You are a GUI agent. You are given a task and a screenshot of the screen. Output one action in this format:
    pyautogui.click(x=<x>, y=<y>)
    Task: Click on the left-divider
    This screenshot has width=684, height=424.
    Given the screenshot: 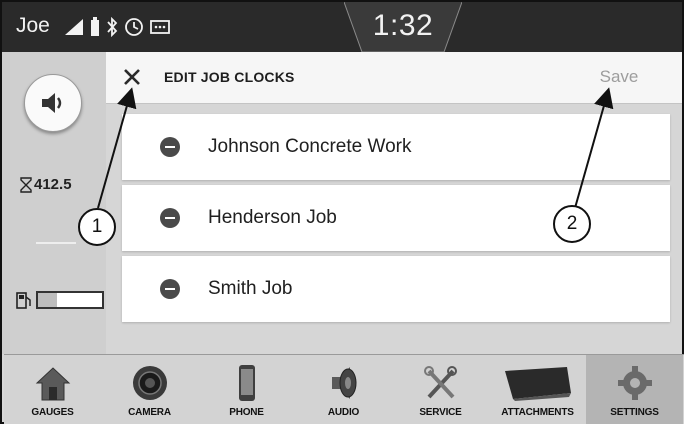 What is the action you would take?
    pyautogui.click(x=56, y=243)
    